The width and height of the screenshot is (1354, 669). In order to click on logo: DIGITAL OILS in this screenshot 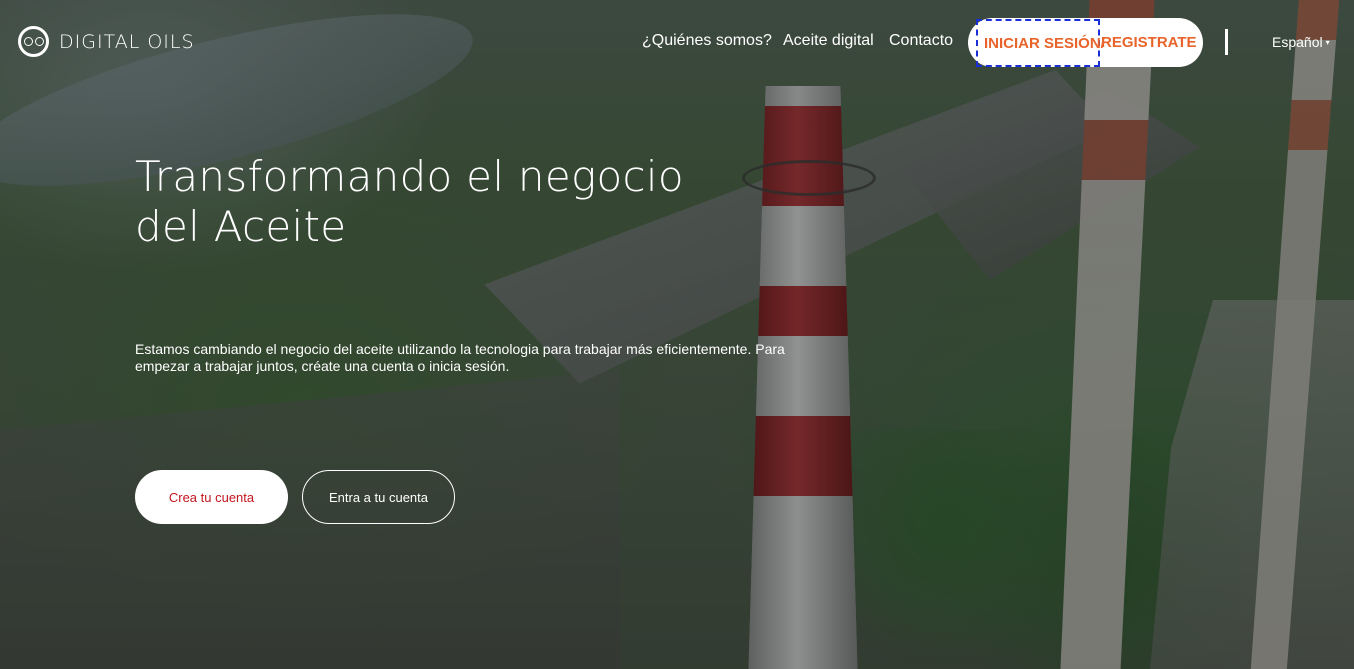, I will do `click(106, 41)`.